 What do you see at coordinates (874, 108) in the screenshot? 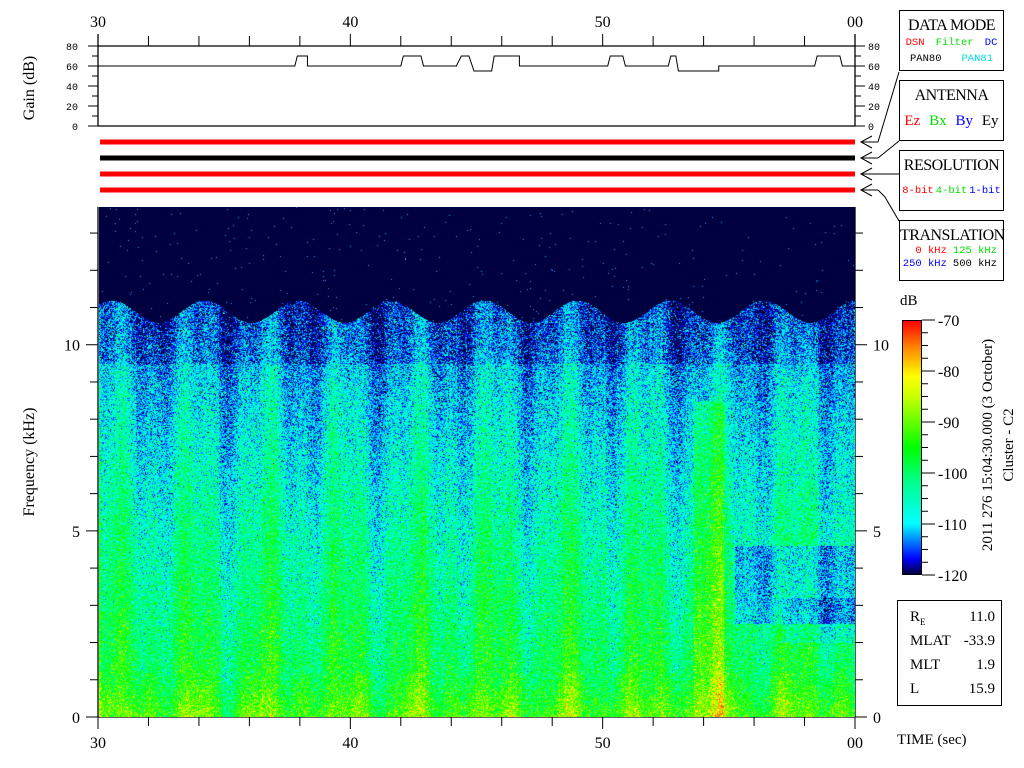
I see `gain-right-label: 20` at bounding box center [874, 108].